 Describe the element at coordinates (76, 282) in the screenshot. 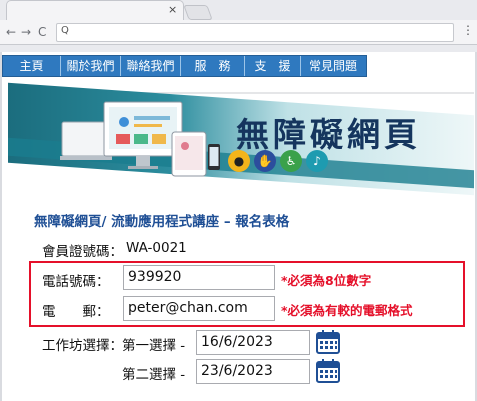

I see `phone-label: 電話號碼：` at that location.